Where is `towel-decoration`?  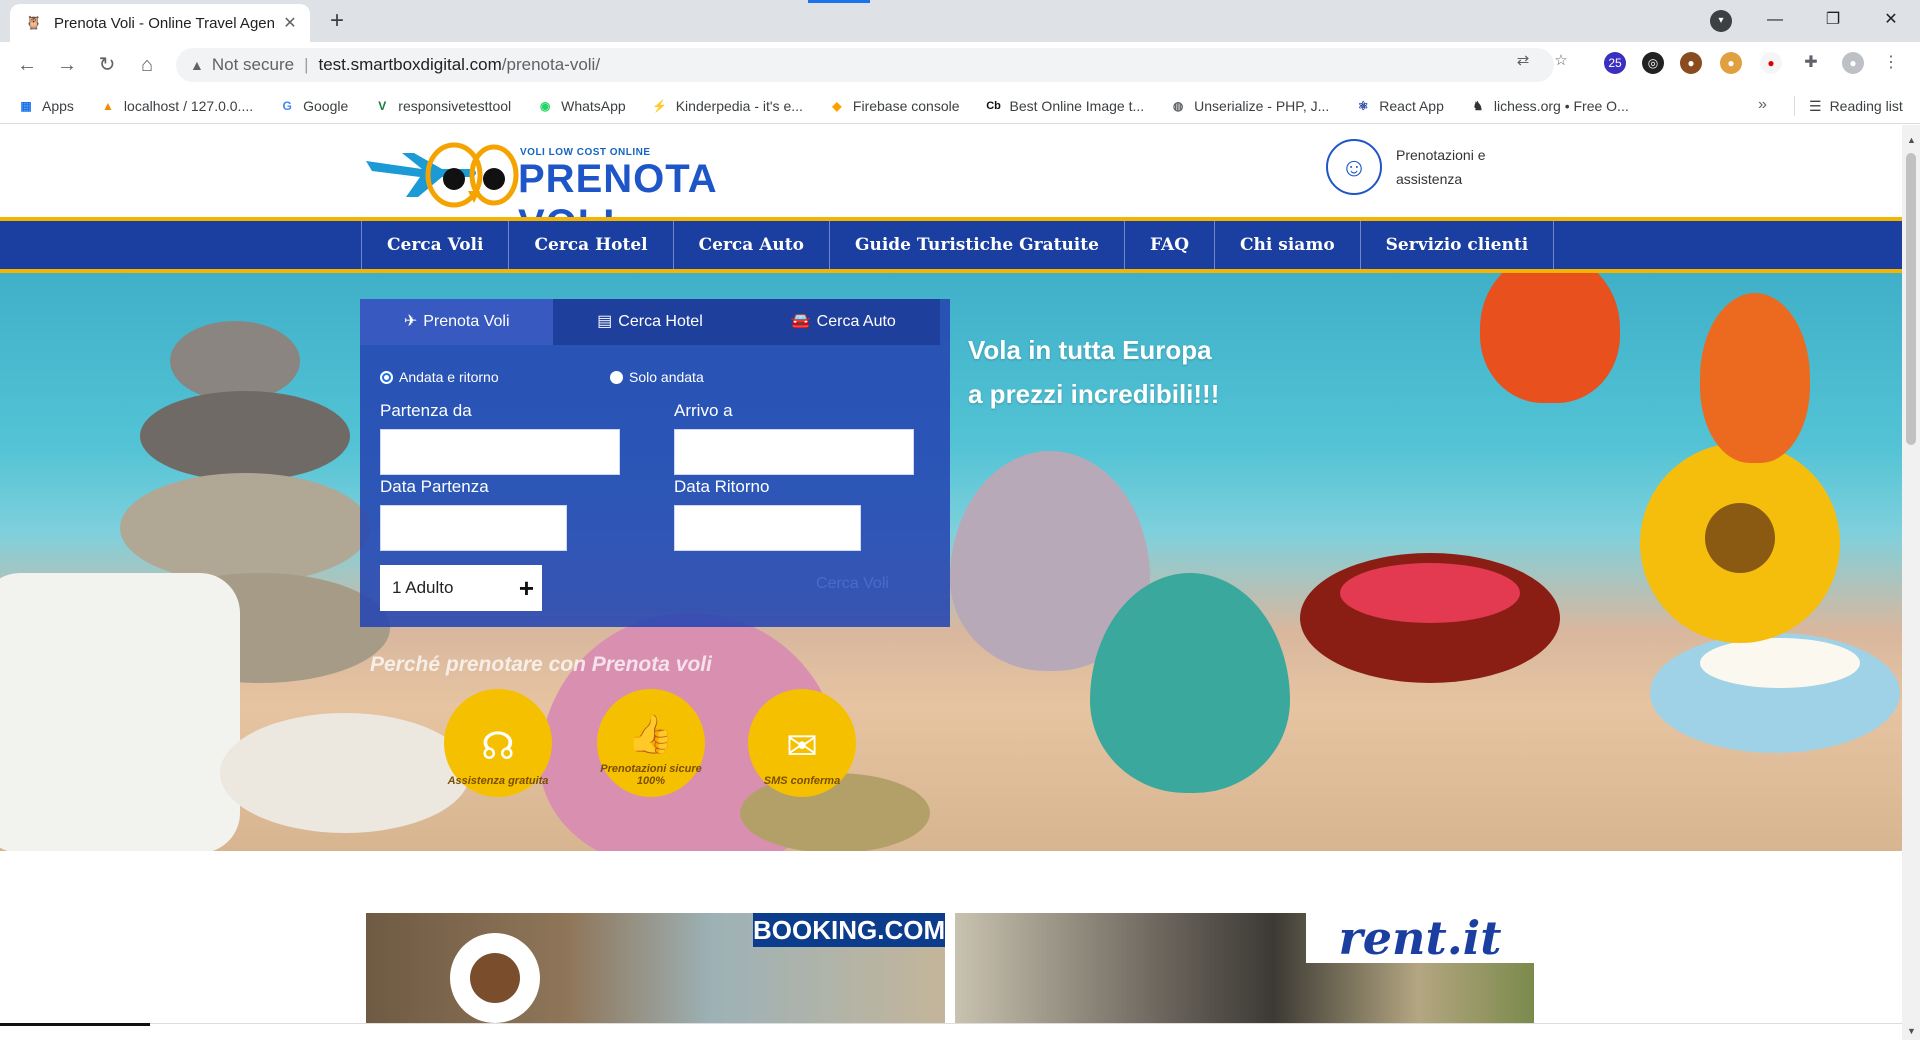 towel-decoration is located at coordinates (120, 712).